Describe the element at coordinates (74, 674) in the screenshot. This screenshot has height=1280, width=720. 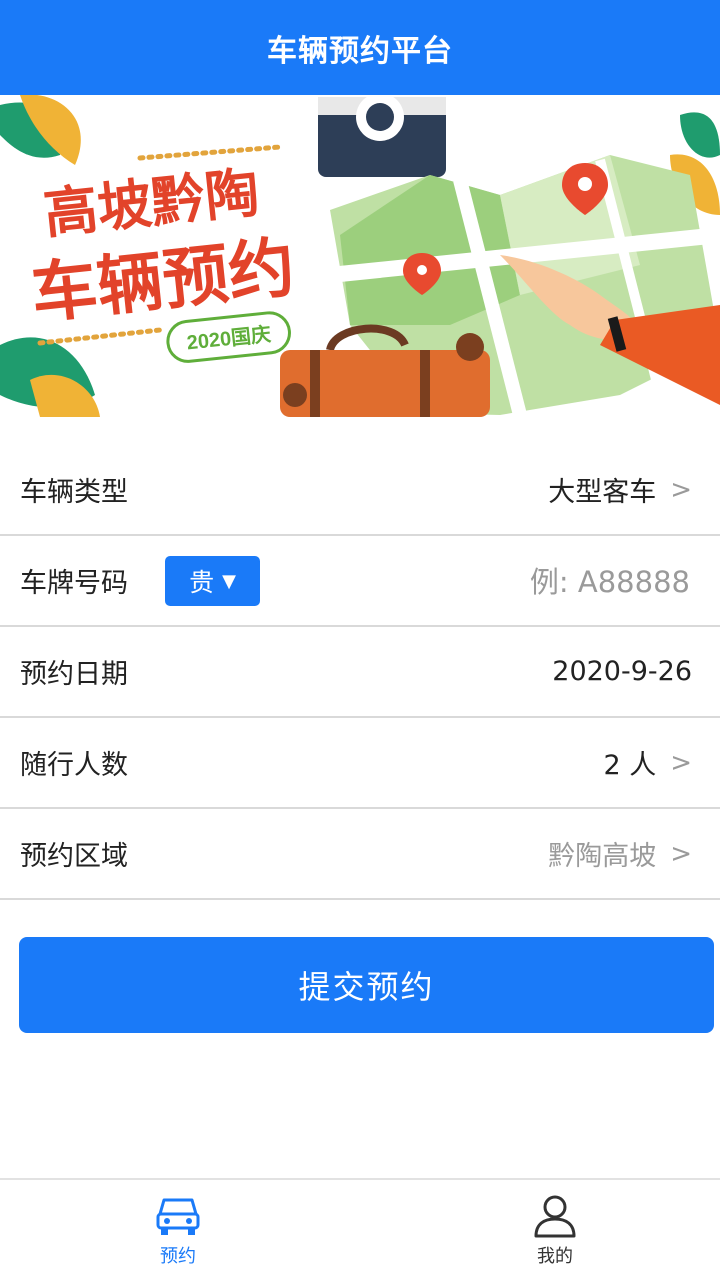
I see `date-label: 预约日期` at that location.